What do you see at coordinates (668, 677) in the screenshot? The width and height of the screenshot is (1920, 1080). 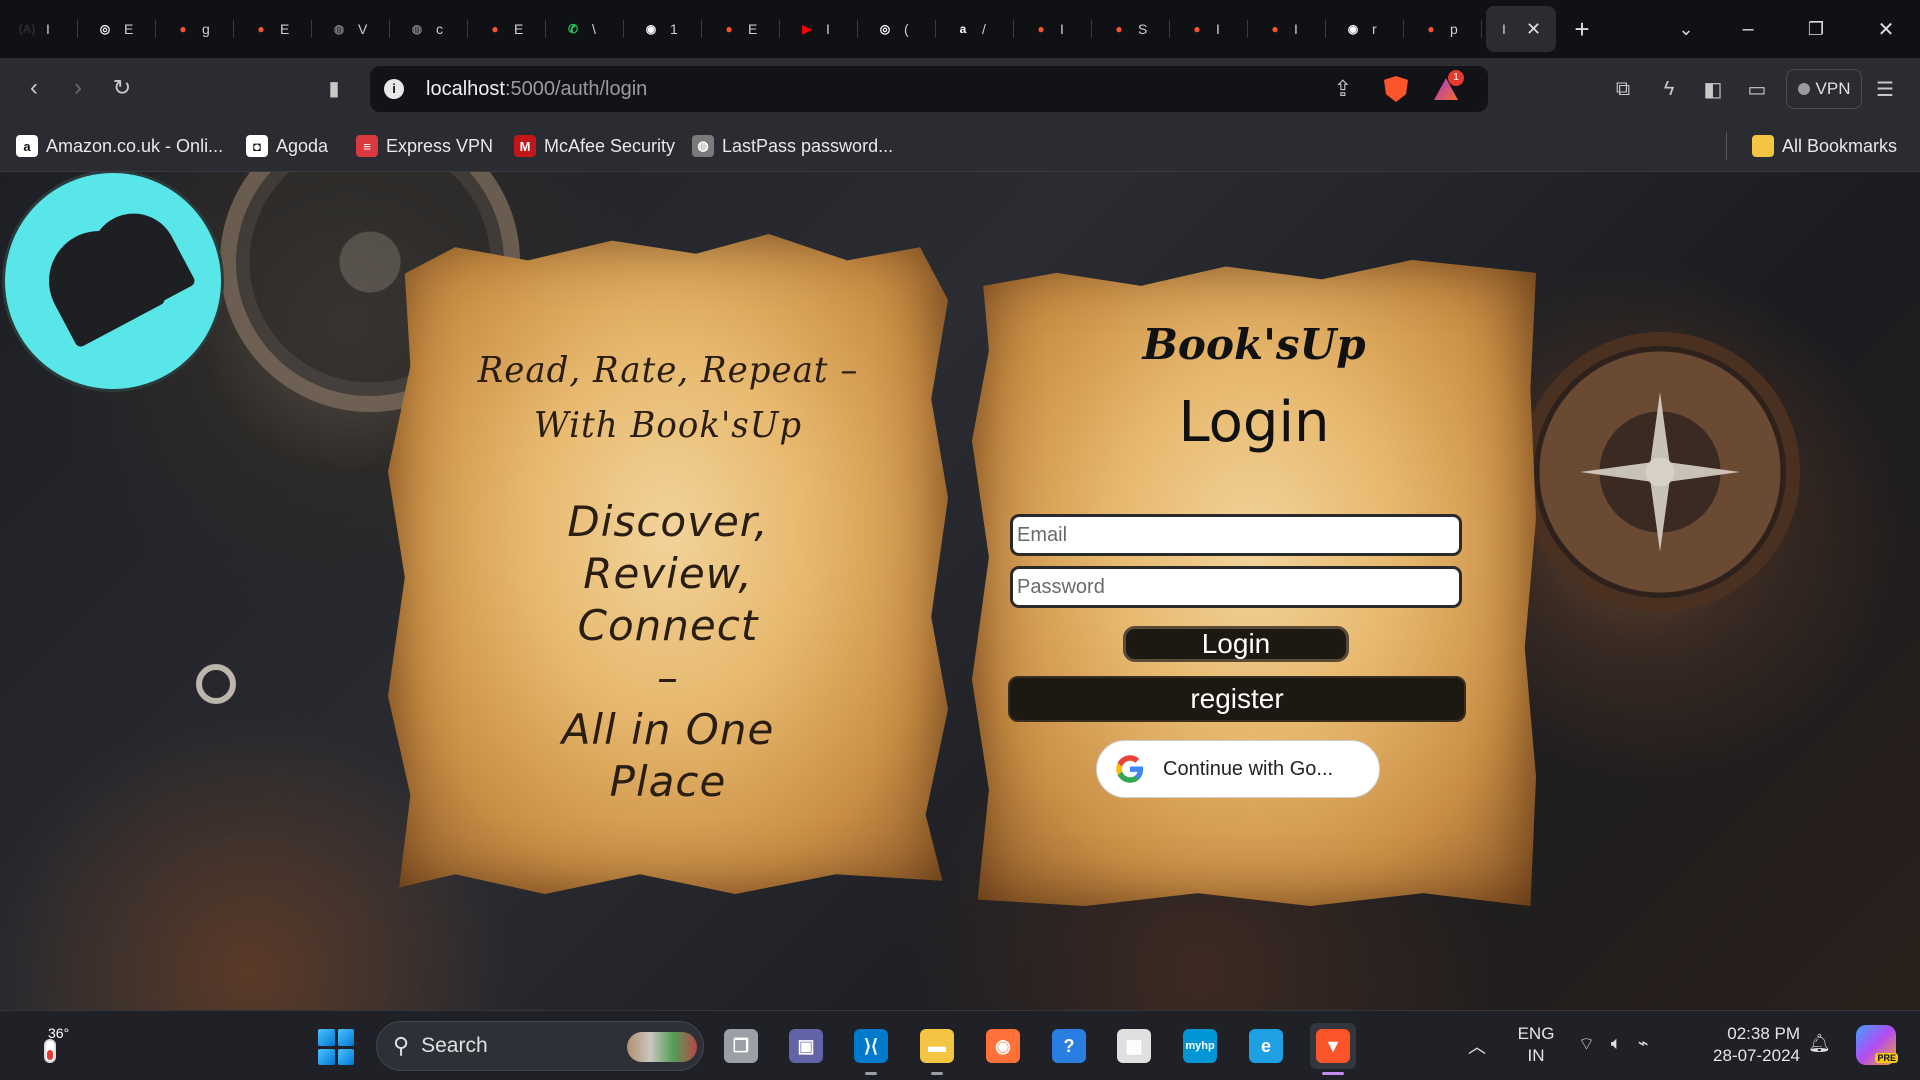 I see `pitch-line: –` at bounding box center [668, 677].